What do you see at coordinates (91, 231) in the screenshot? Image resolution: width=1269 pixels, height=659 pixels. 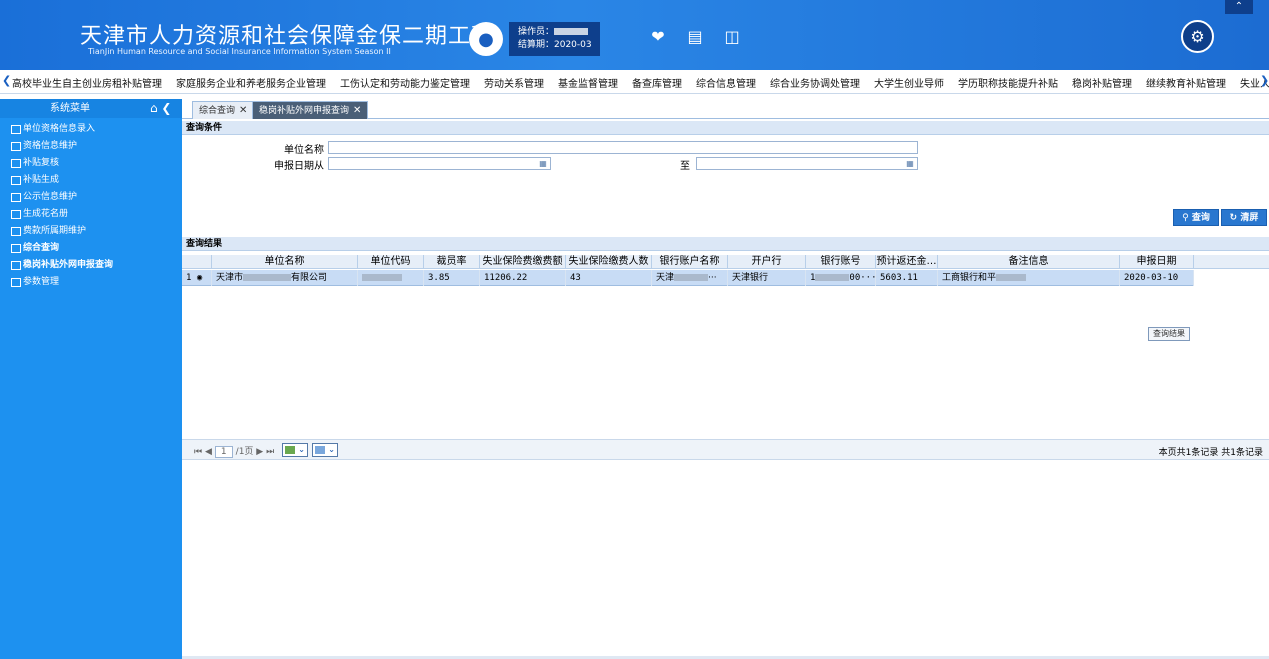 I see `sidebar-item: 费款所属期维护` at bounding box center [91, 231].